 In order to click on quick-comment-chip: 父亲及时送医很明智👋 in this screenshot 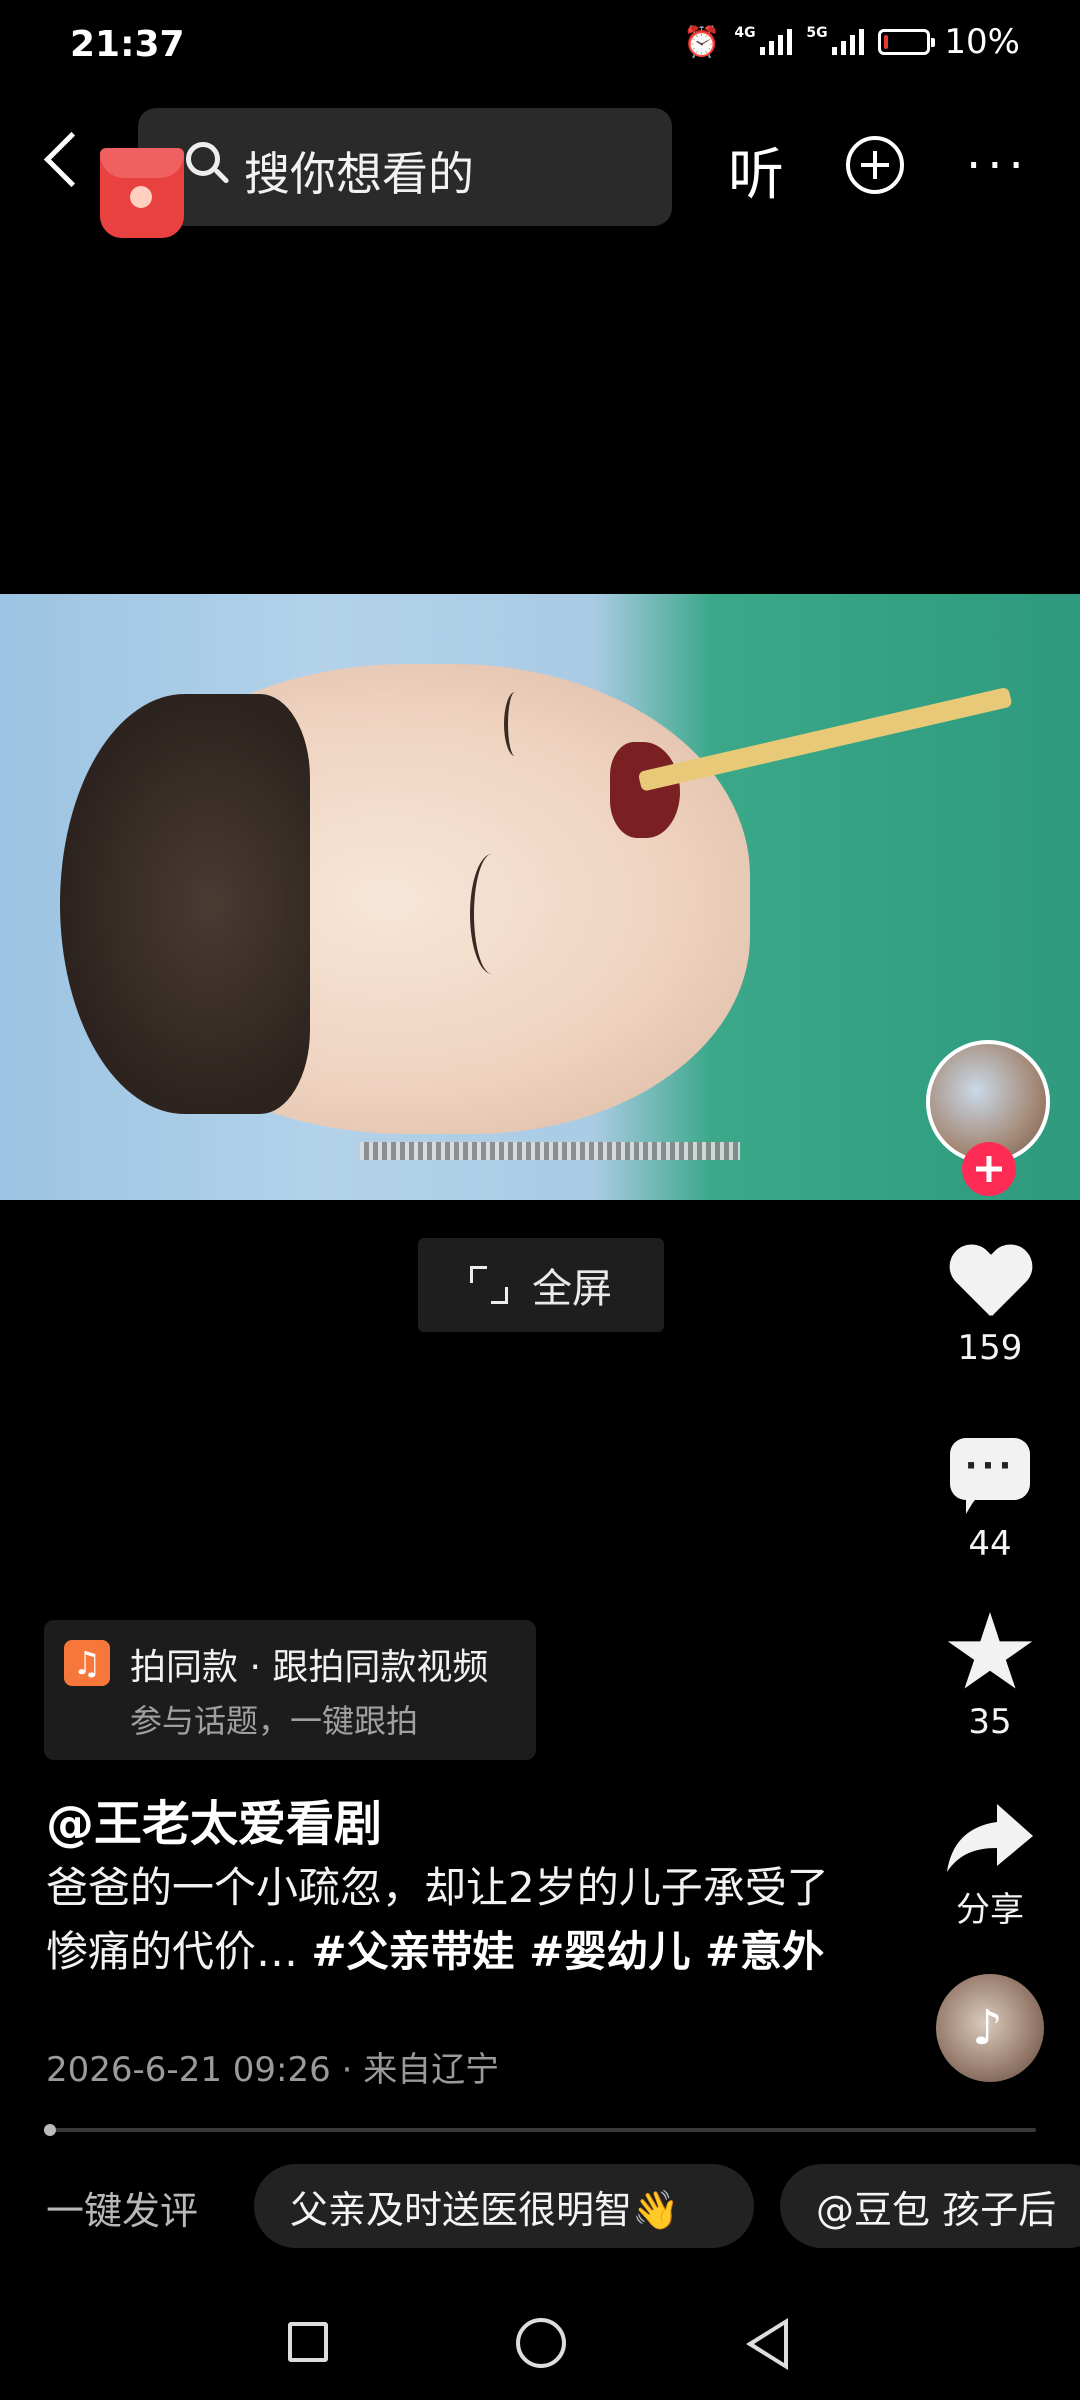, I will do `click(504, 2206)`.